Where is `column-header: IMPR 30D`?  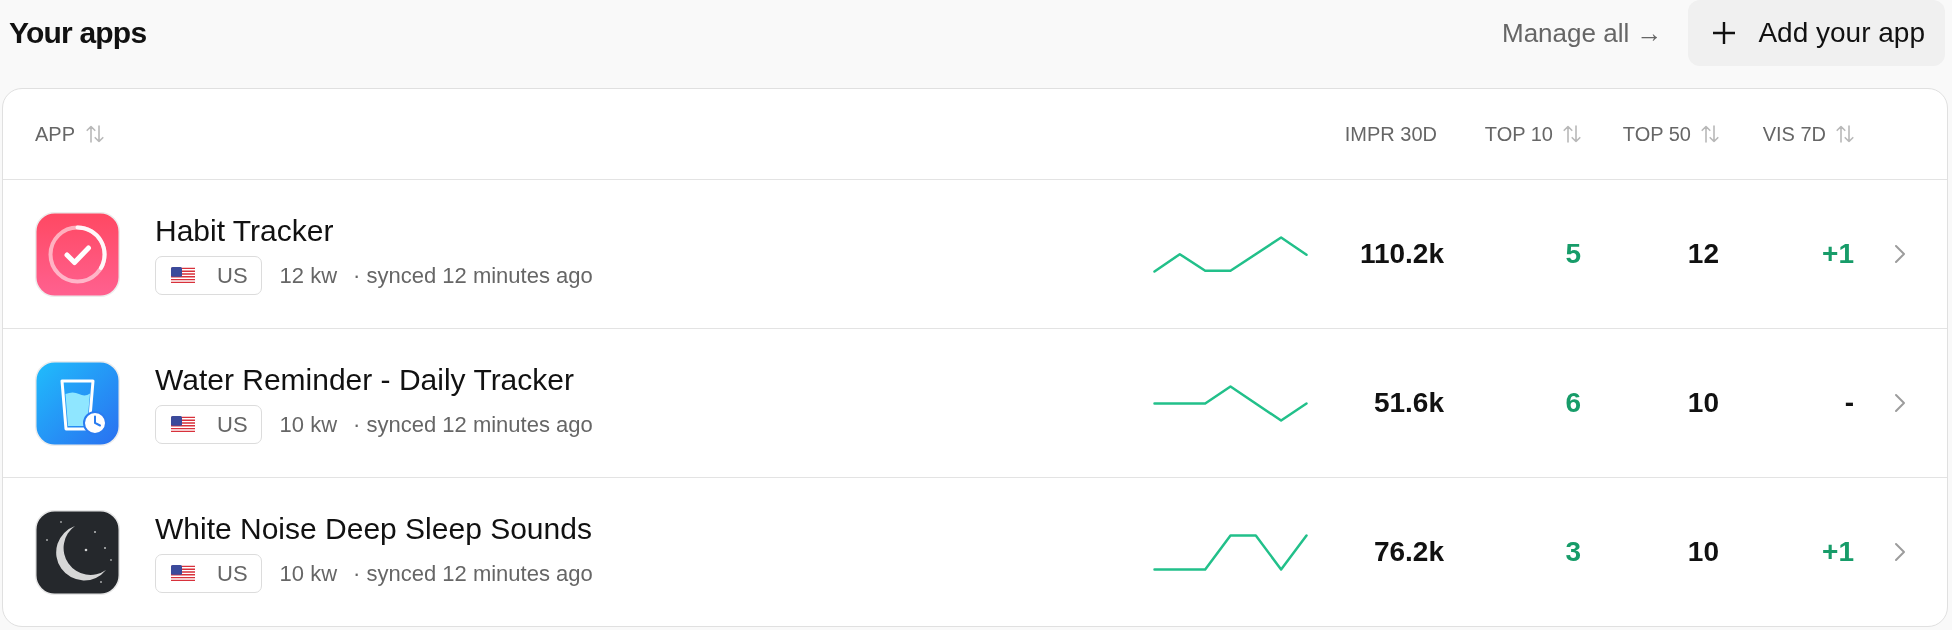
column-header: IMPR 30D is located at coordinates (1391, 134).